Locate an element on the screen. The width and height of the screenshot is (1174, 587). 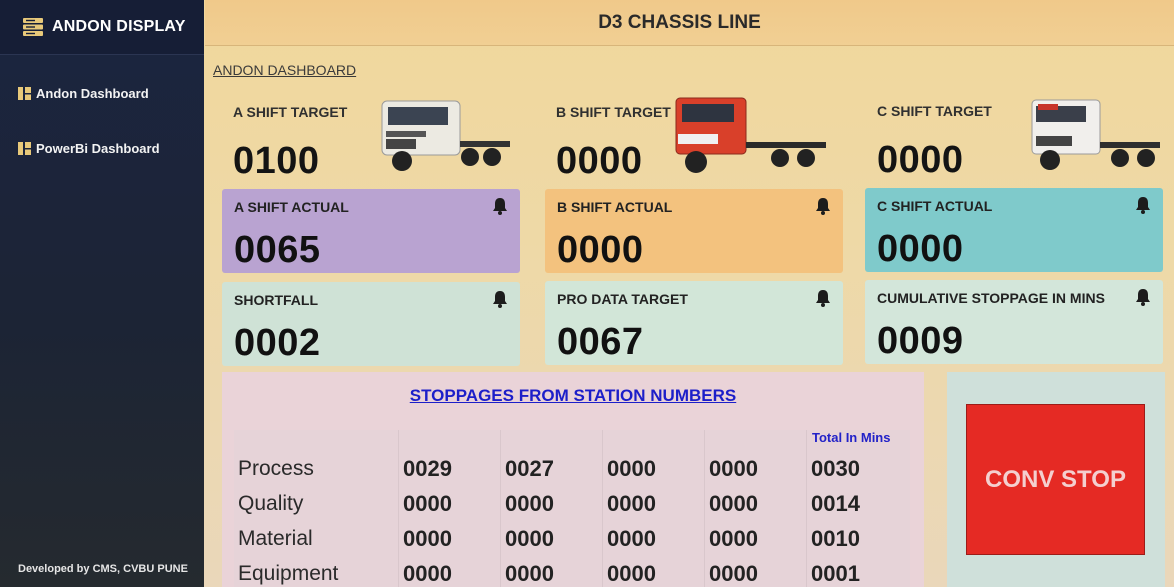
conv-stop-button: CONV STOP is located at coordinates (1055, 479).